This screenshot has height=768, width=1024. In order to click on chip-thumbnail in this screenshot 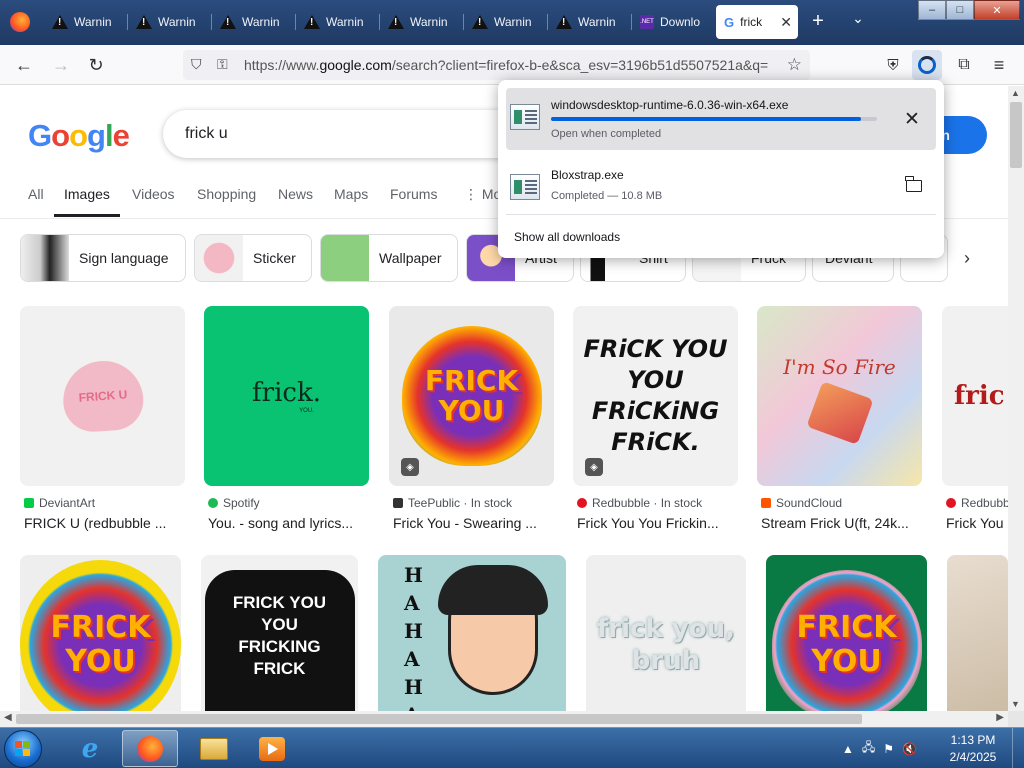, I will do `click(345, 258)`.